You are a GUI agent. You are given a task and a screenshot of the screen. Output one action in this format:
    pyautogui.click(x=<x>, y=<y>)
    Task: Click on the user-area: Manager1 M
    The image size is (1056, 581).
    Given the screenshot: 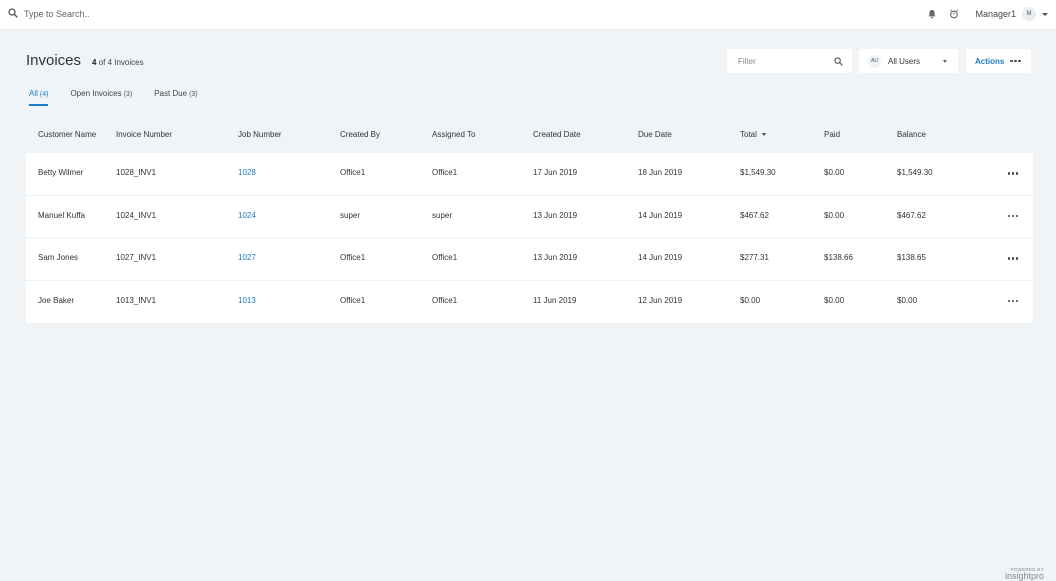 What is the action you would take?
    pyautogui.click(x=987, y=14)
    